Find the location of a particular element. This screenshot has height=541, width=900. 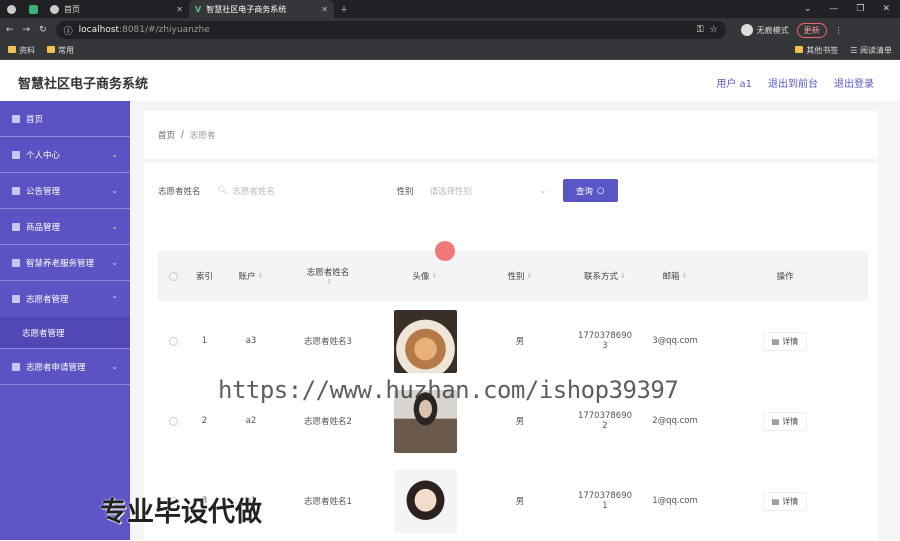

header-label: 联系方式 is located at coordinates (601, 277).